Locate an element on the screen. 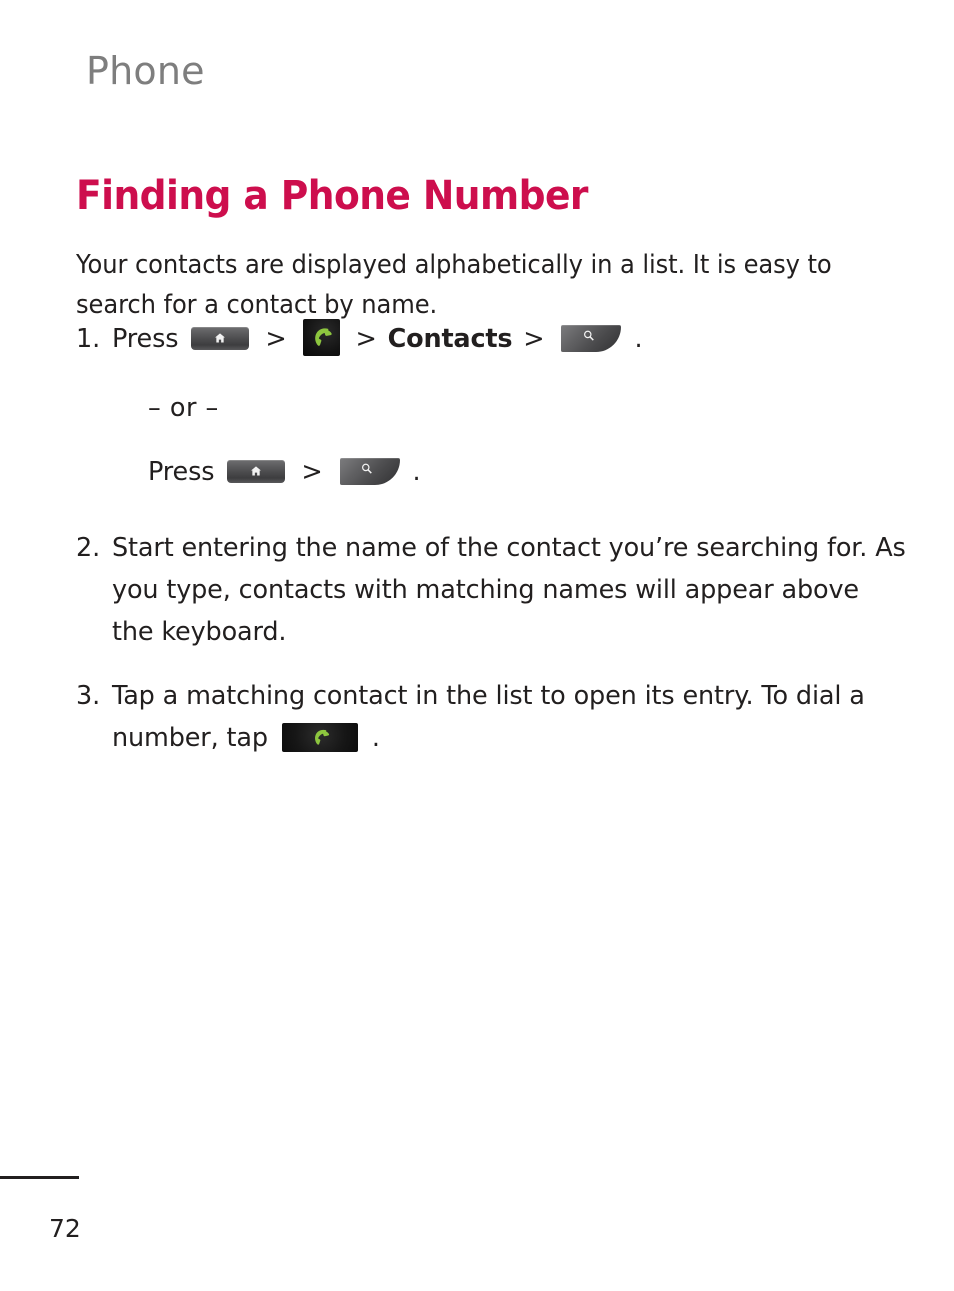  alternative-lead-text: Press is located at coordinates (181, 472).